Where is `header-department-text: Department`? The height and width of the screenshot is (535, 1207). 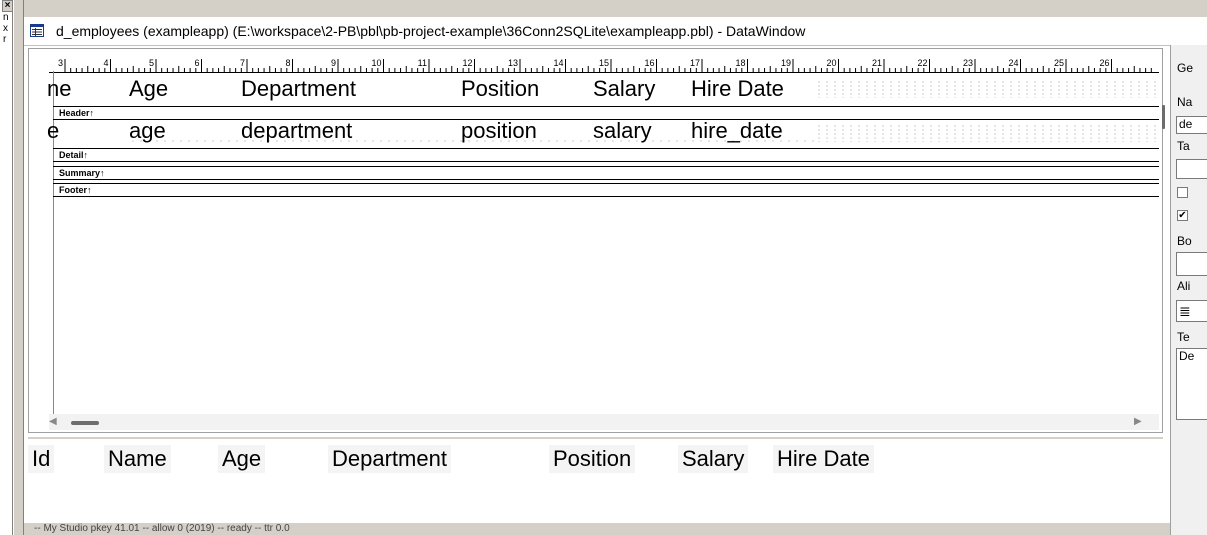
header-department-text: Department is located at coordinates (298, 89).